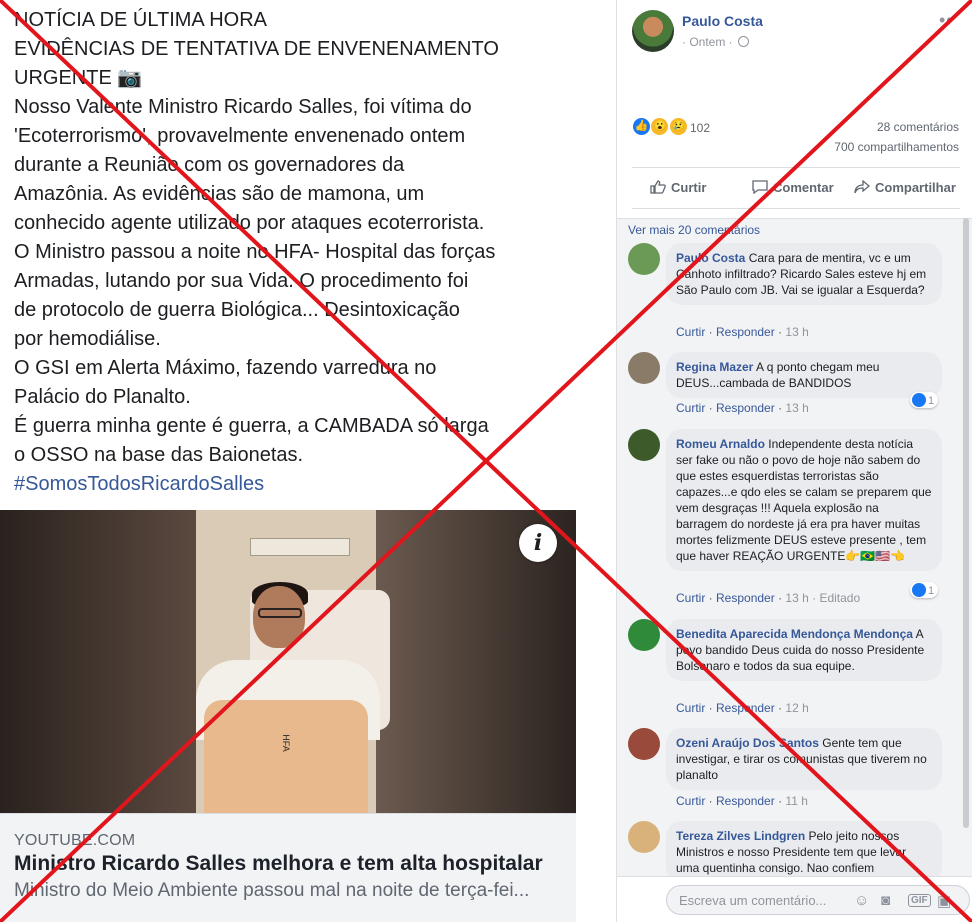  What do you see at coordinates (75, 840) in the screenshot?
I see `link-domain: YOUTUBE.COM` at bounding box center [75, 840].